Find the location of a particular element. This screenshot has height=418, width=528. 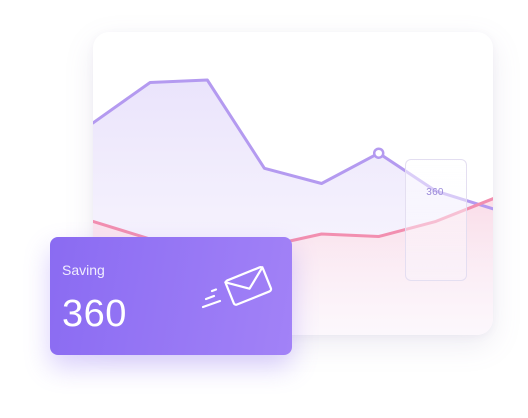

saving-card: Saving 360 is located at coordinates (171, 296).